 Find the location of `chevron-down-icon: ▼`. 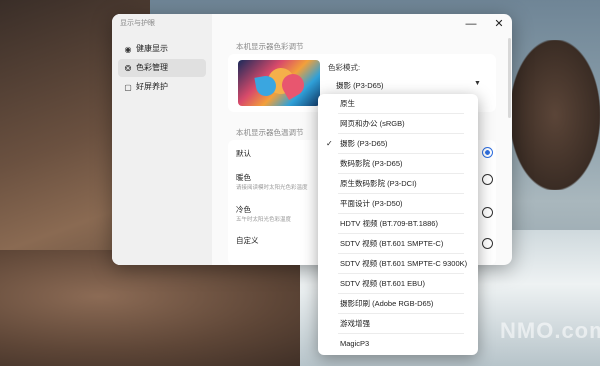

chevron-down-icon: ▼ is located at coordinates (477, 83).